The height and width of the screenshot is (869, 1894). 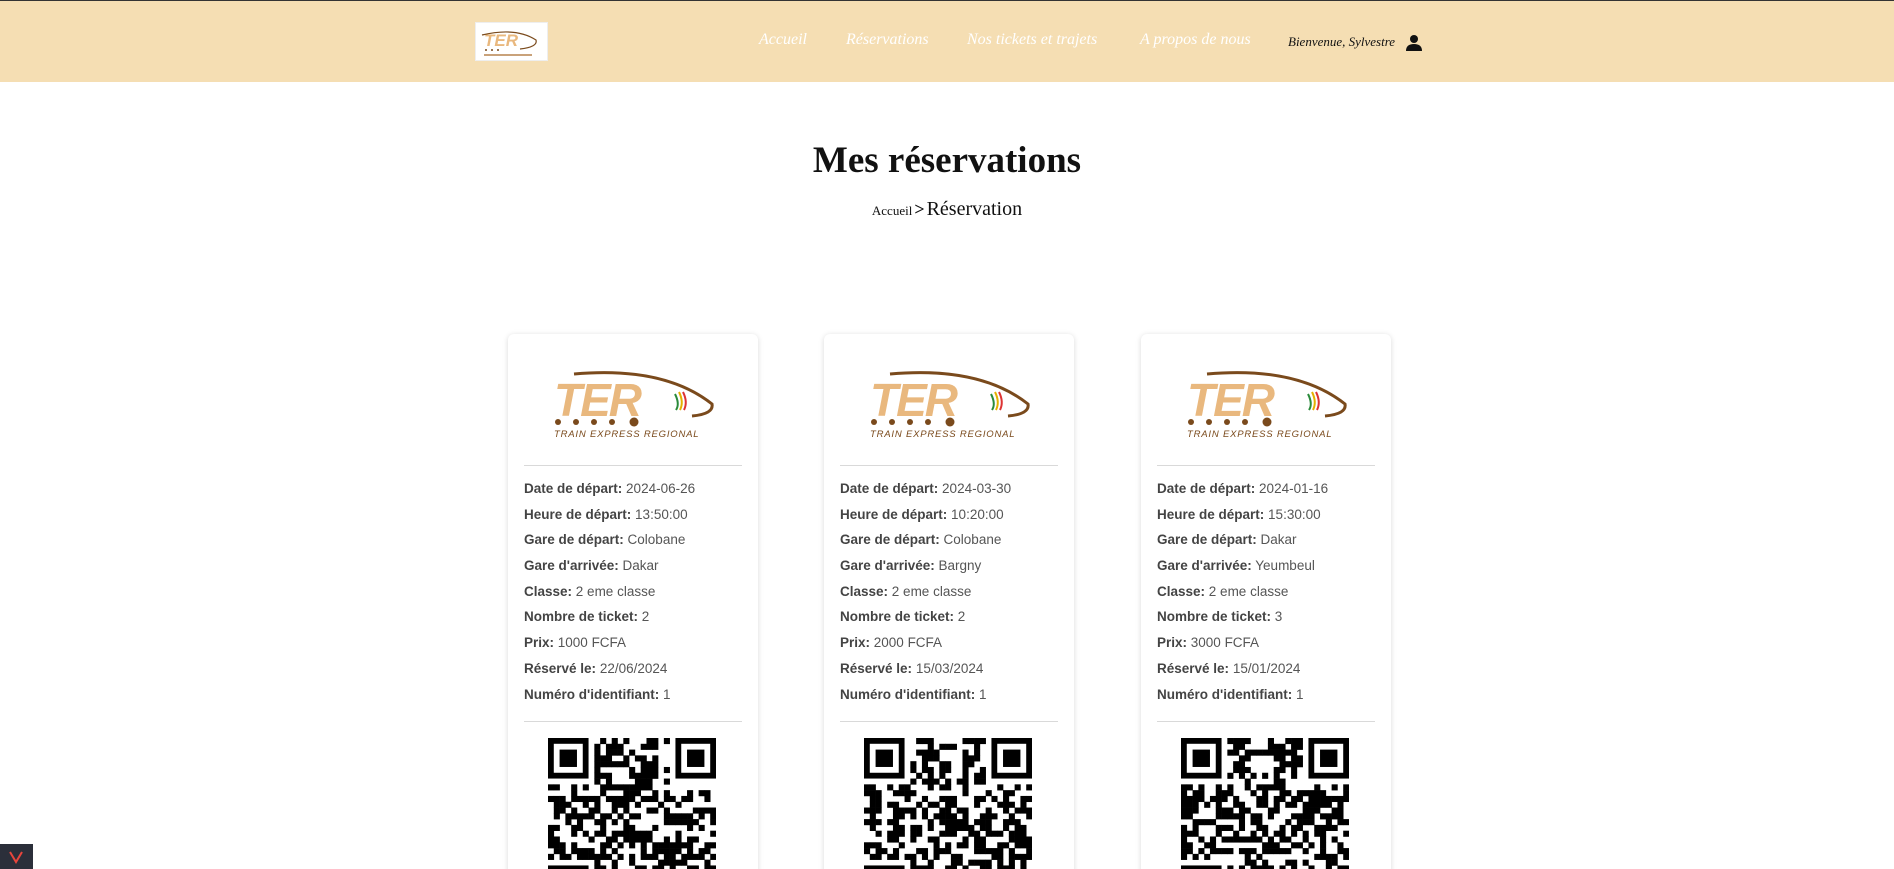 I want to click on detail-row-date: Date de départ: 2024-03-30, so click(x=949, y=494).